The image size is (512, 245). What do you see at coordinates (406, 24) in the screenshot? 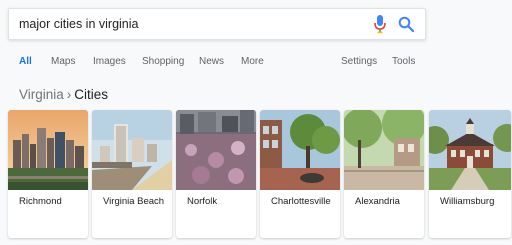
I see `search-icon` at bounding box center [406, 24].